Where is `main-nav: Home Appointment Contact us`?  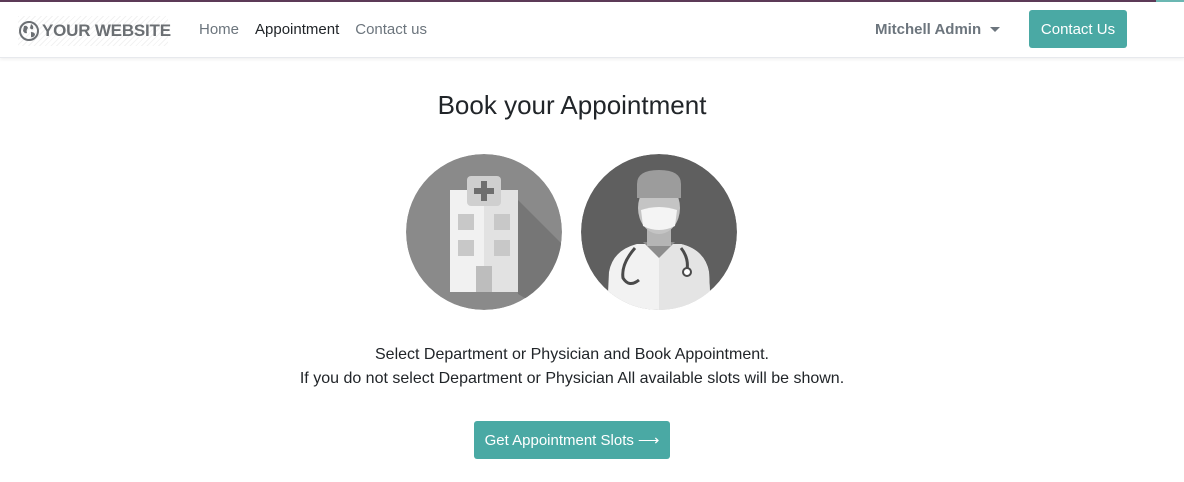 main-nav: Home Appointment Contact us is located at coordinates (313, 29).